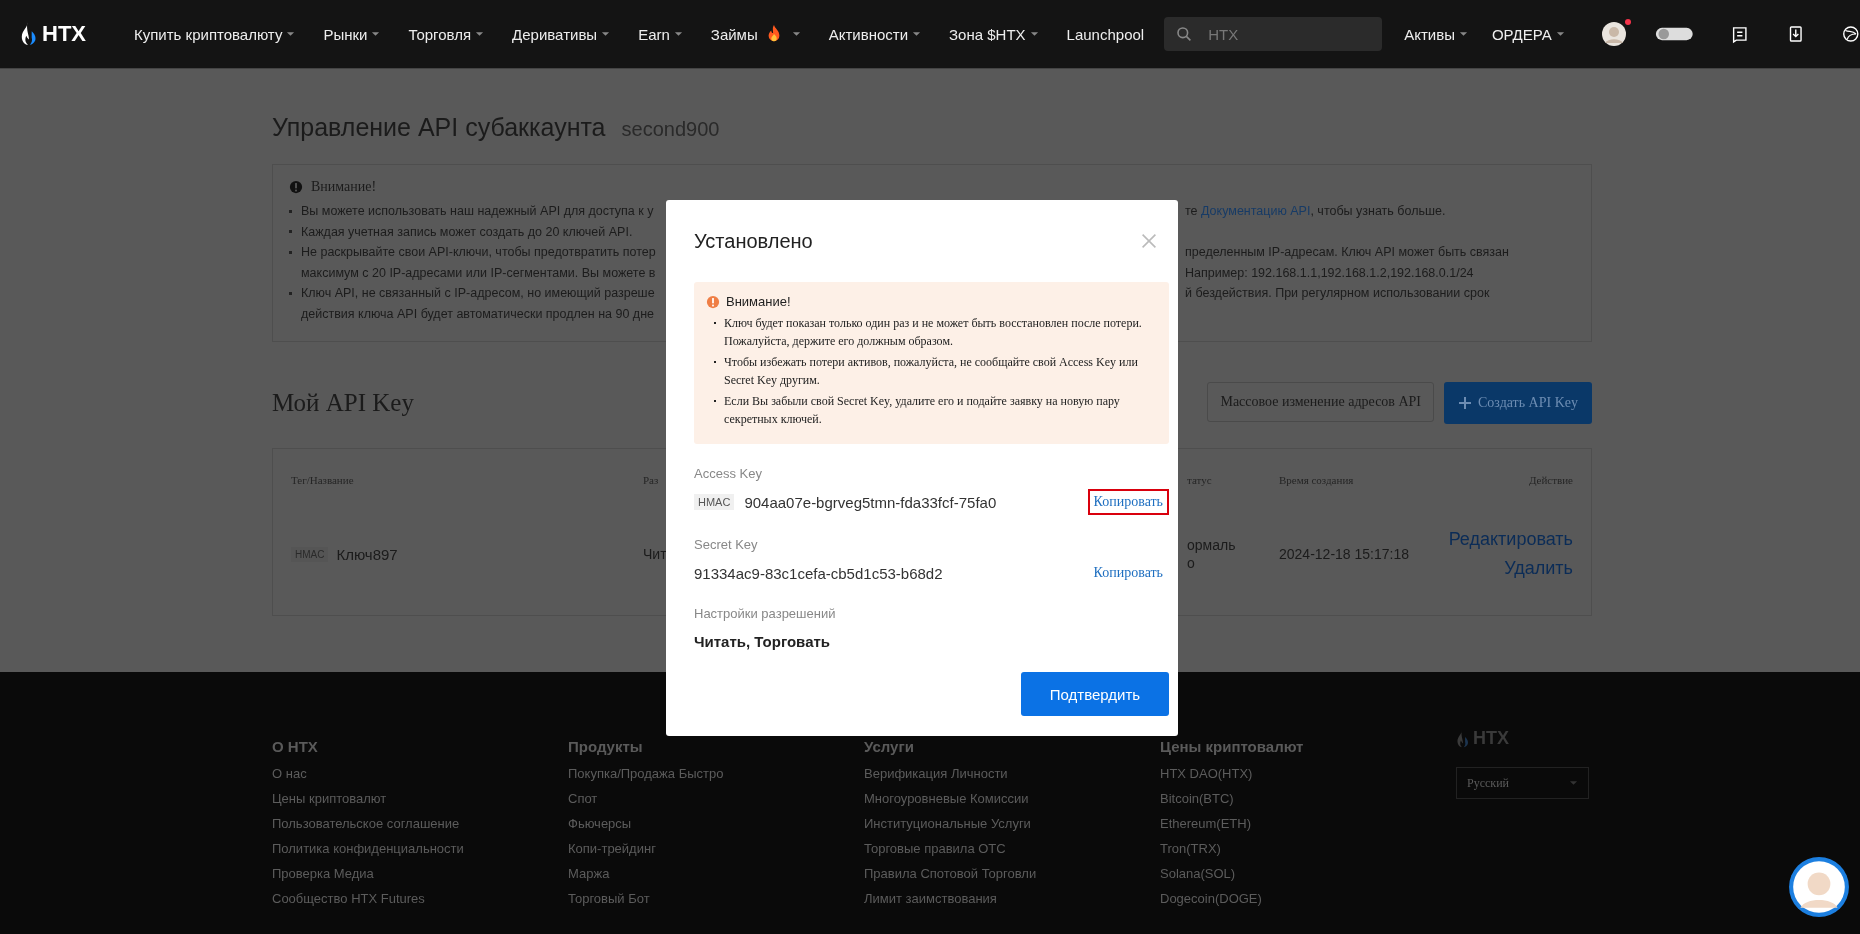 The width and height of the screenshot is (1860, 934). Describe the element at coordinates (716, 827) in the screenshot. I see `footer-link: Фьючерсы` at that location.